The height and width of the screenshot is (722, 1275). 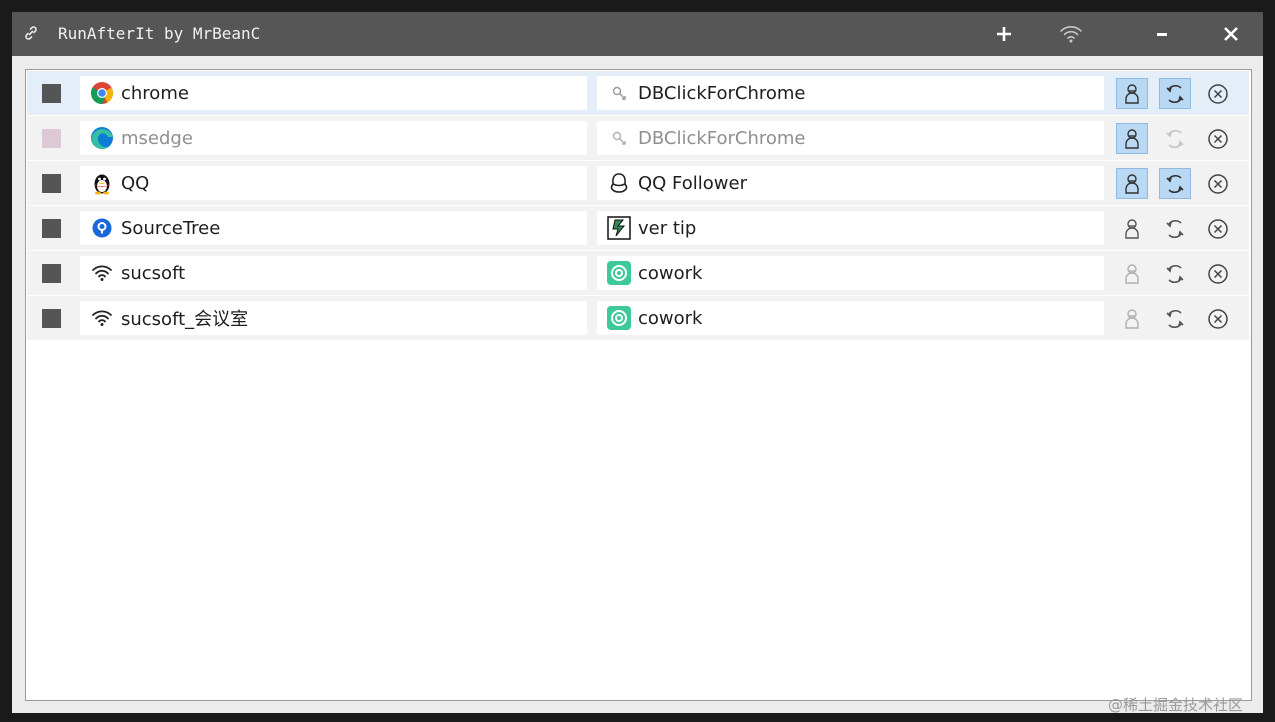 What do you see at coordinates (333, 273) in the screenshot?
I see `program-field: sucsoft` at bounding box center [333, 273].